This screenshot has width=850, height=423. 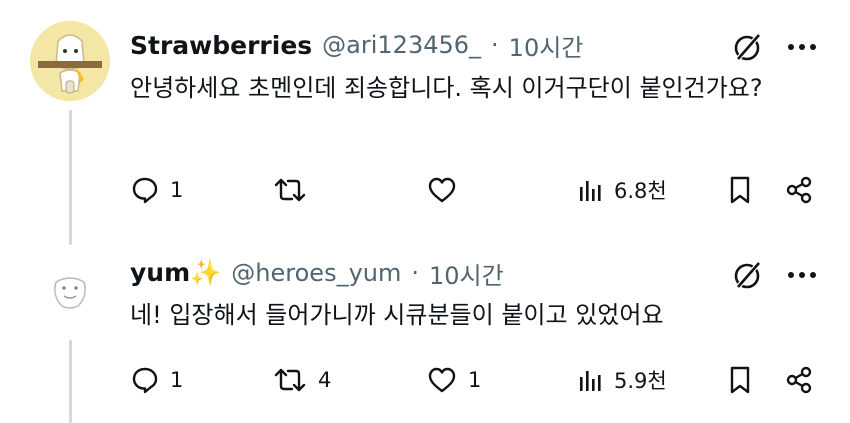 What do you see at coordinates (175, 273) in the screenshot?
I see `display-name: yum✨` at bounding box center [175, 273].